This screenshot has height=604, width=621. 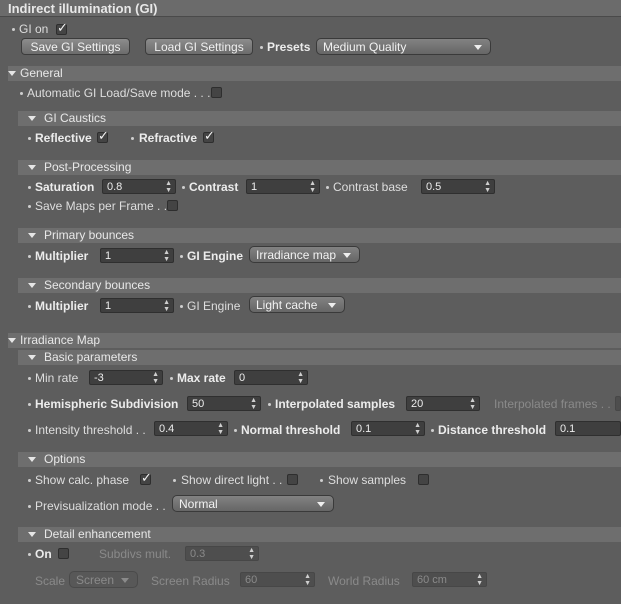 I want to click on scale-dropdown: Screen, so click(x=103, y=579).